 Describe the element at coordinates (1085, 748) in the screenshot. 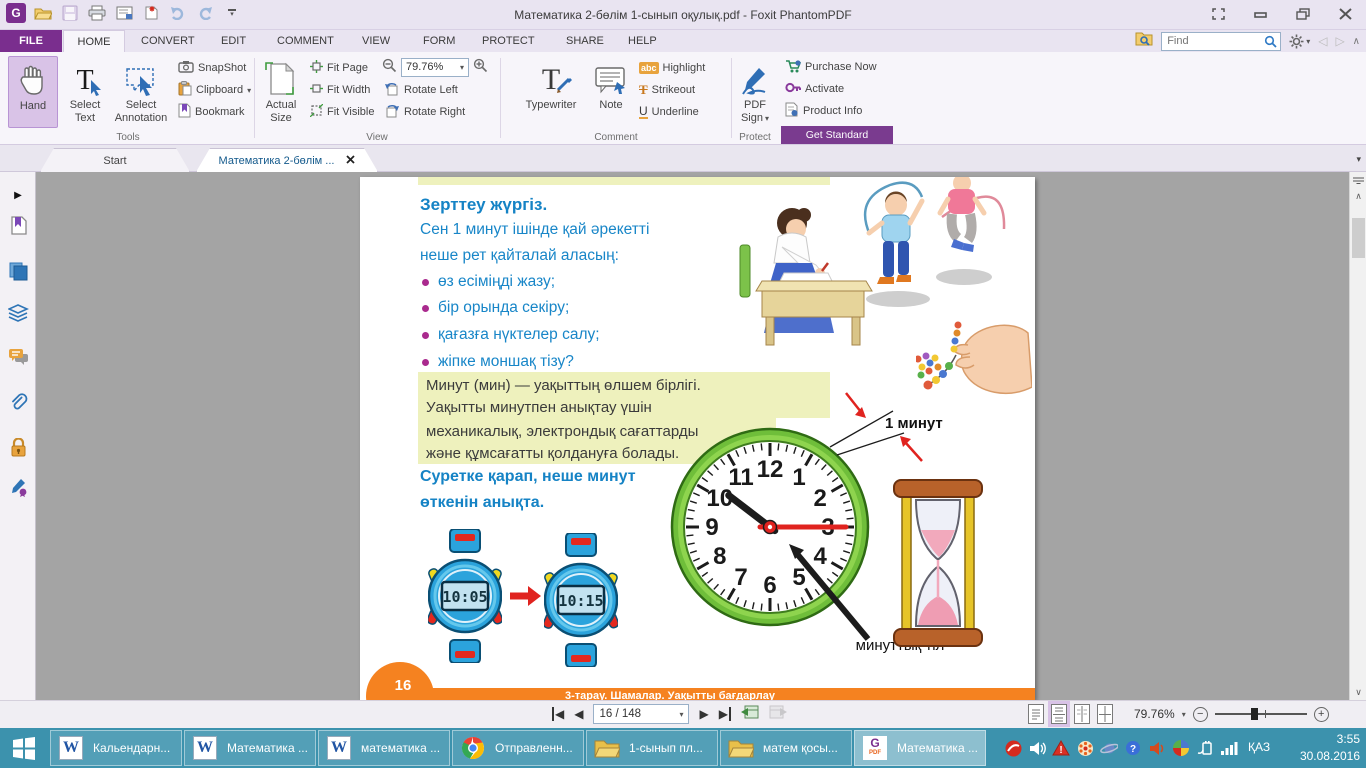

I see `tray-updater-icon` at that location.